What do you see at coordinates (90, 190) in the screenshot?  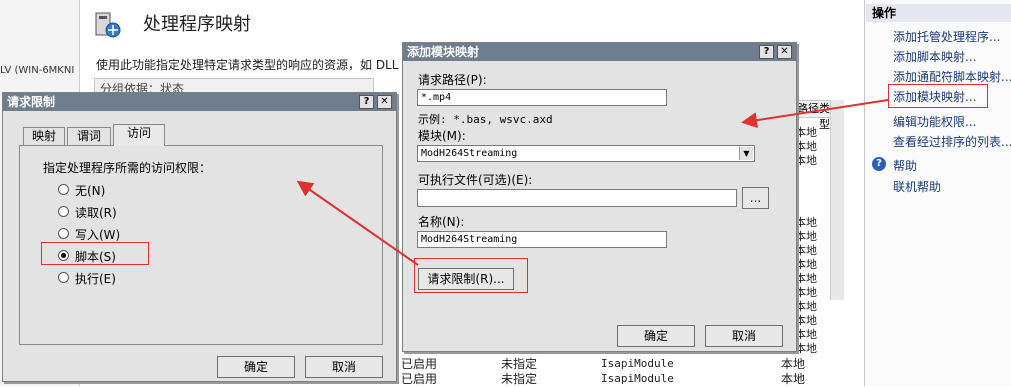 I see `radio-none-label: 无(N)` at bounding box center [90, 190].